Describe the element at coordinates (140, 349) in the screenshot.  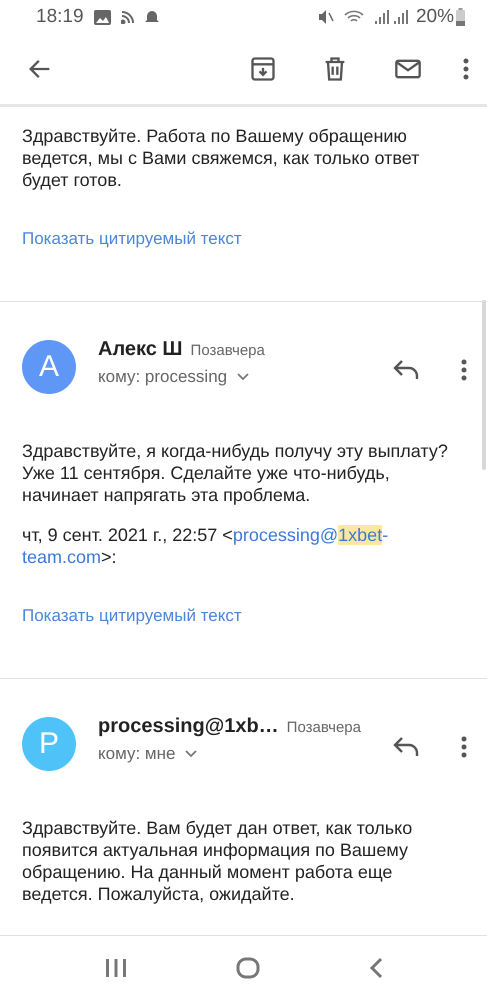
I see `sender-name: Алекс Ш` at that location.